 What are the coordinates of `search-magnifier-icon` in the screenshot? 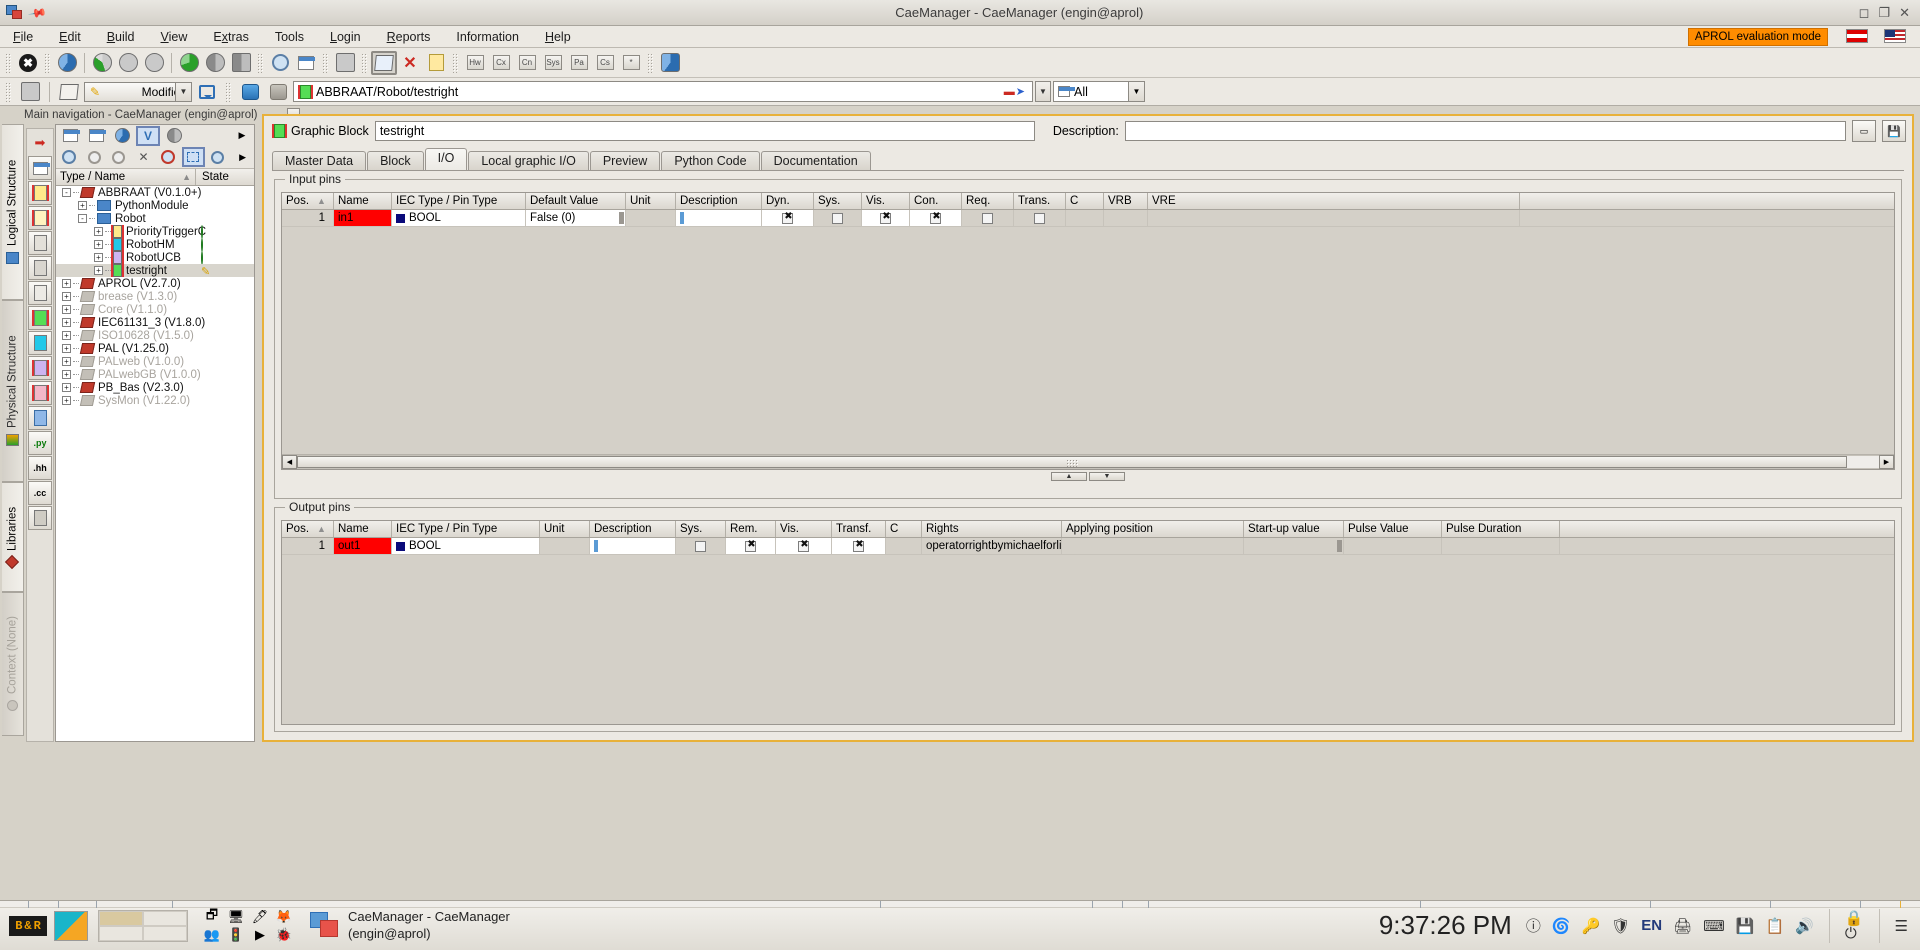 It's located at (280, 63).